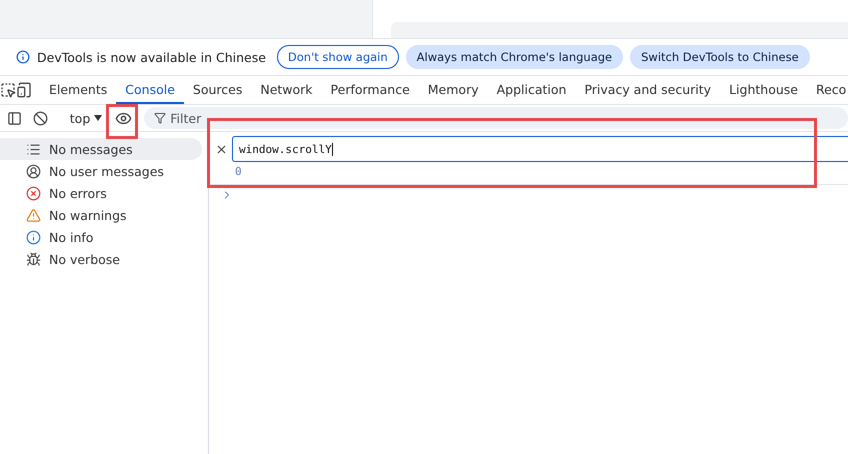 The height and width of the screenshot is (454, 848). What do you see at coordinates (515, 57) in the screenshot?
I see `infobar-button: Always match Chrome's language` at bounding box center [515, 57].